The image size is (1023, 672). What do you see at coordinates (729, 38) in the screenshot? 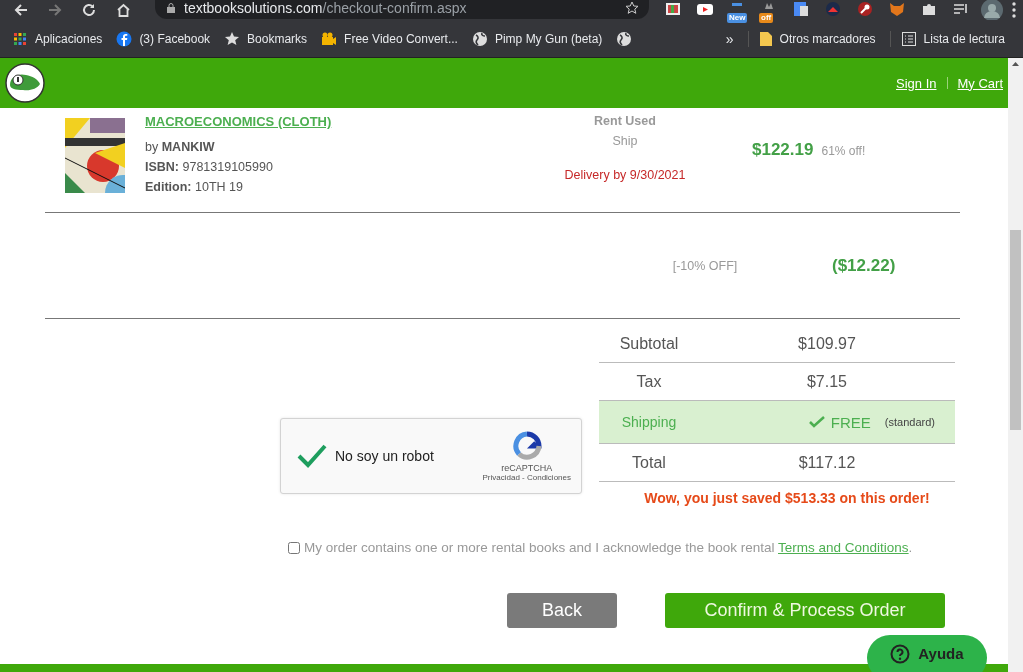
I see `more-bookmarks-button: »` at bounding box center [729, 38].